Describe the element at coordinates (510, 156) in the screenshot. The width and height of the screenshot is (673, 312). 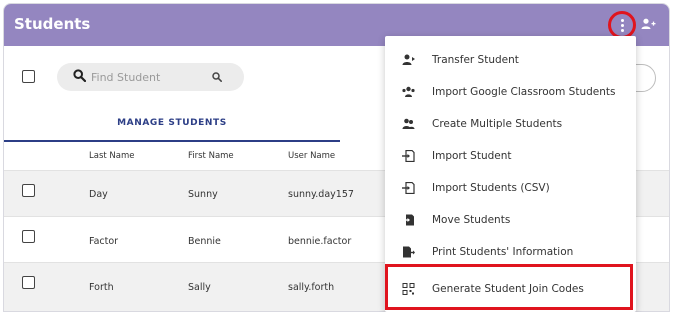
I see `menu-item-import-student: Import Student` at that location.